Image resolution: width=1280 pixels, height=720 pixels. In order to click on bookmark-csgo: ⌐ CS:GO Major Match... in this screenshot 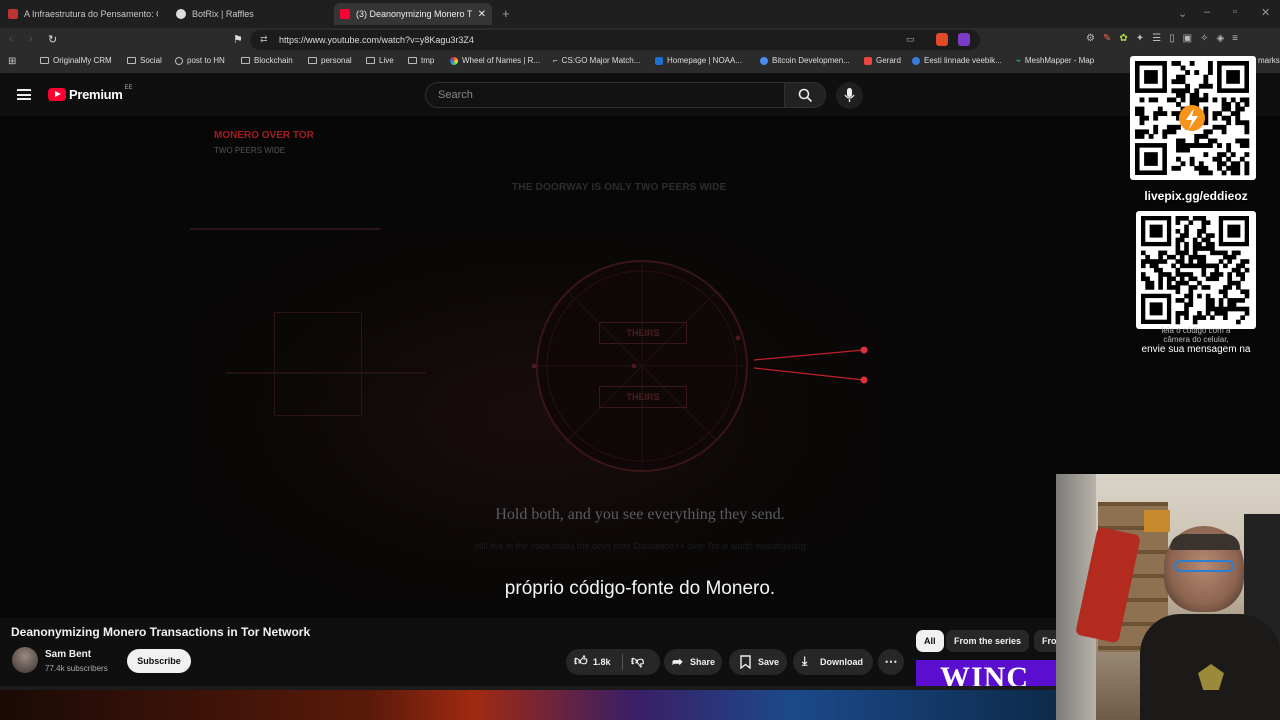, I will do `click(596, 60)`.